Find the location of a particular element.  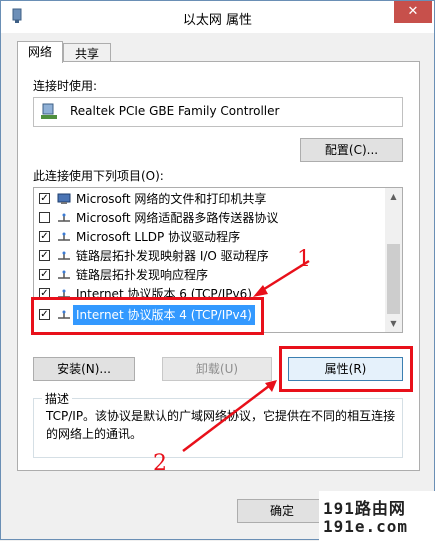

item-label: Microsoft 网络的文件和打印机共享 is located at coordinates (171, 199).